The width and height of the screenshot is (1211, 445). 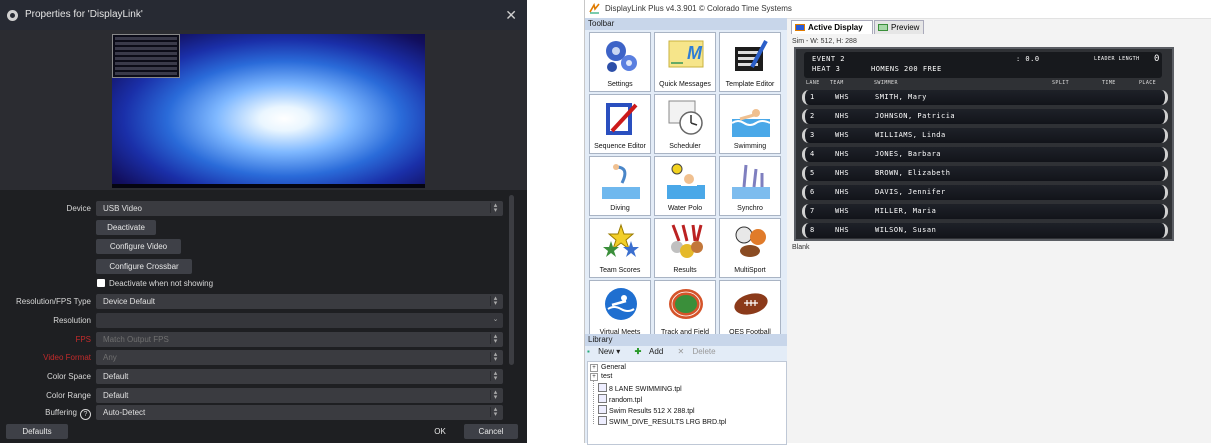 I want to click on ok-button: OK, so click(x=440, y=431).